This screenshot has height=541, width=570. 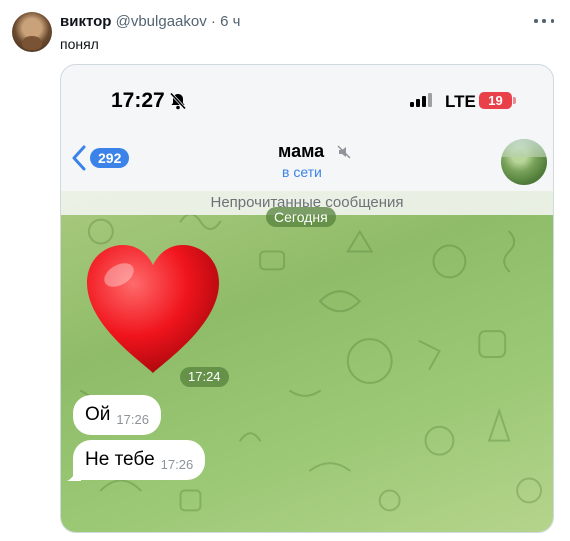 What do you see at coordinates (307, 99) in the screenshot?
I see `phone-status-bar: 17:27 LTE 19` at bounding box center [307, 99].